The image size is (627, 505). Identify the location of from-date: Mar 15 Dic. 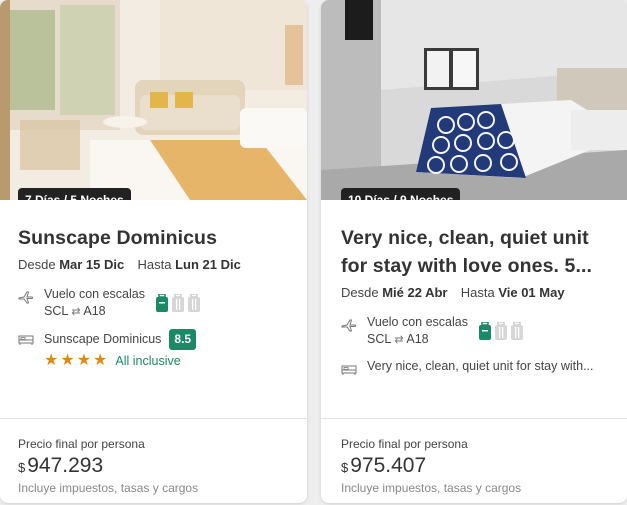
(92, 264).